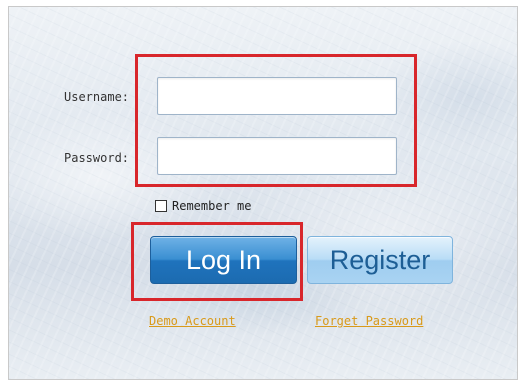  Describe the element at coordinates (369, 321) in the screenshot. I see `forget-password-link: Forget Password` at that location.